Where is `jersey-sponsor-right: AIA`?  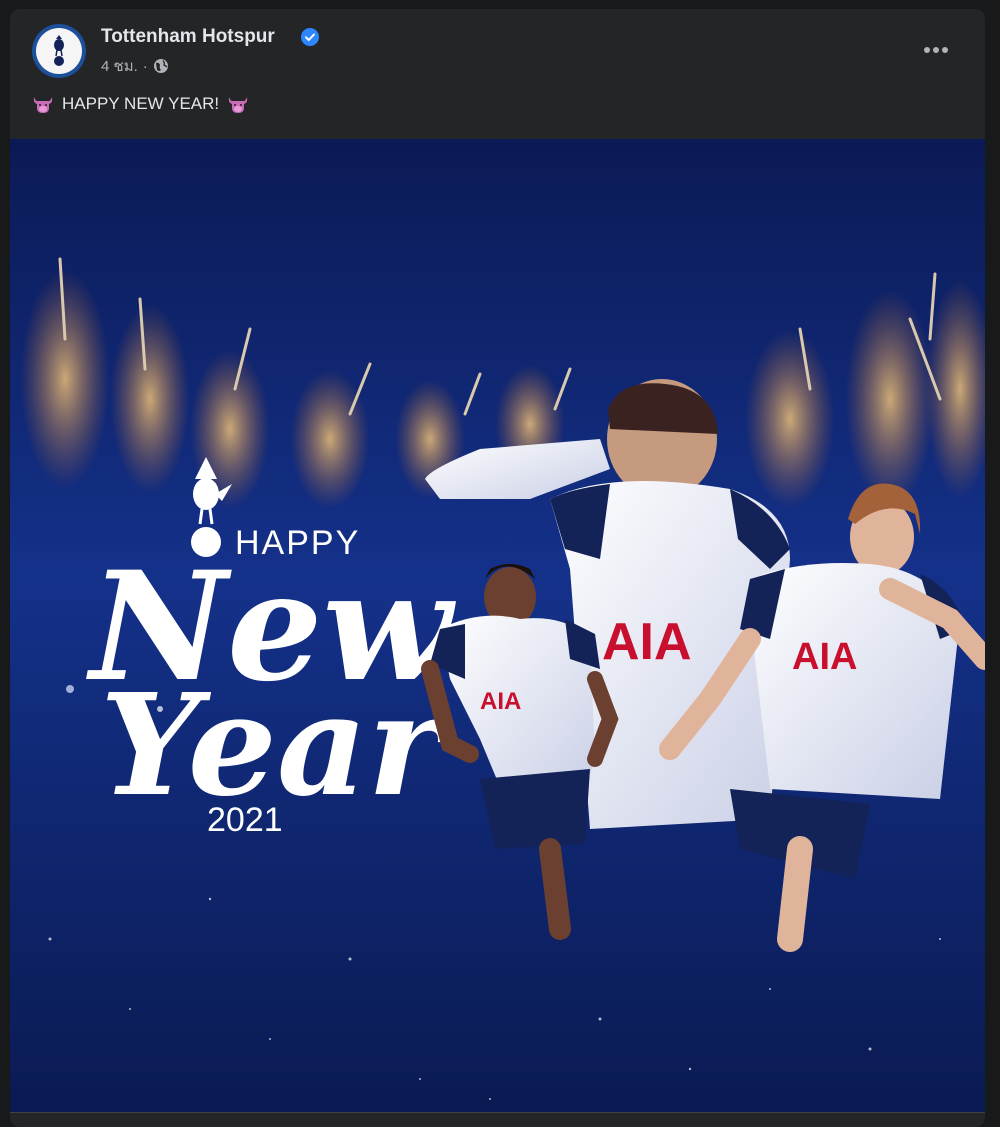
jersey-sponsor-right: AIA is located at coordinates (824, 657).